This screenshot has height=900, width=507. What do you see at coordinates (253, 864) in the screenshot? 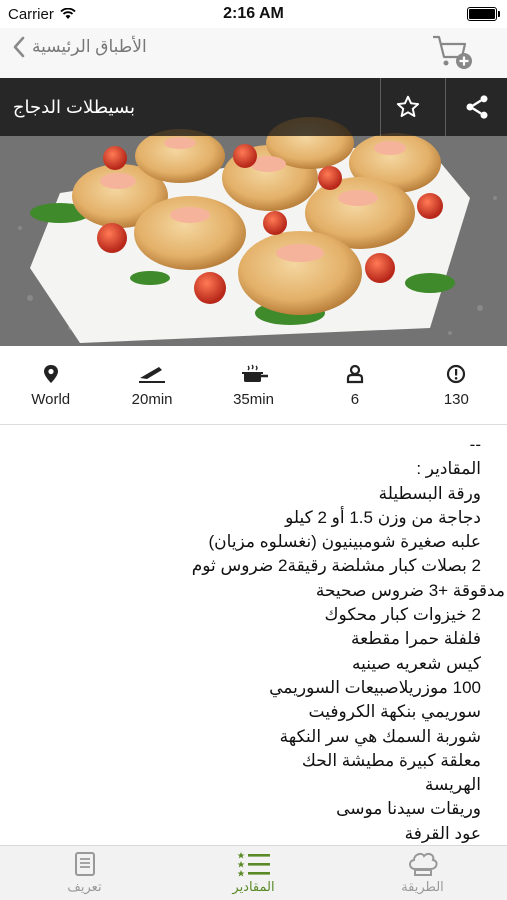
I see `list-icon` at bounding box center [253, 864].